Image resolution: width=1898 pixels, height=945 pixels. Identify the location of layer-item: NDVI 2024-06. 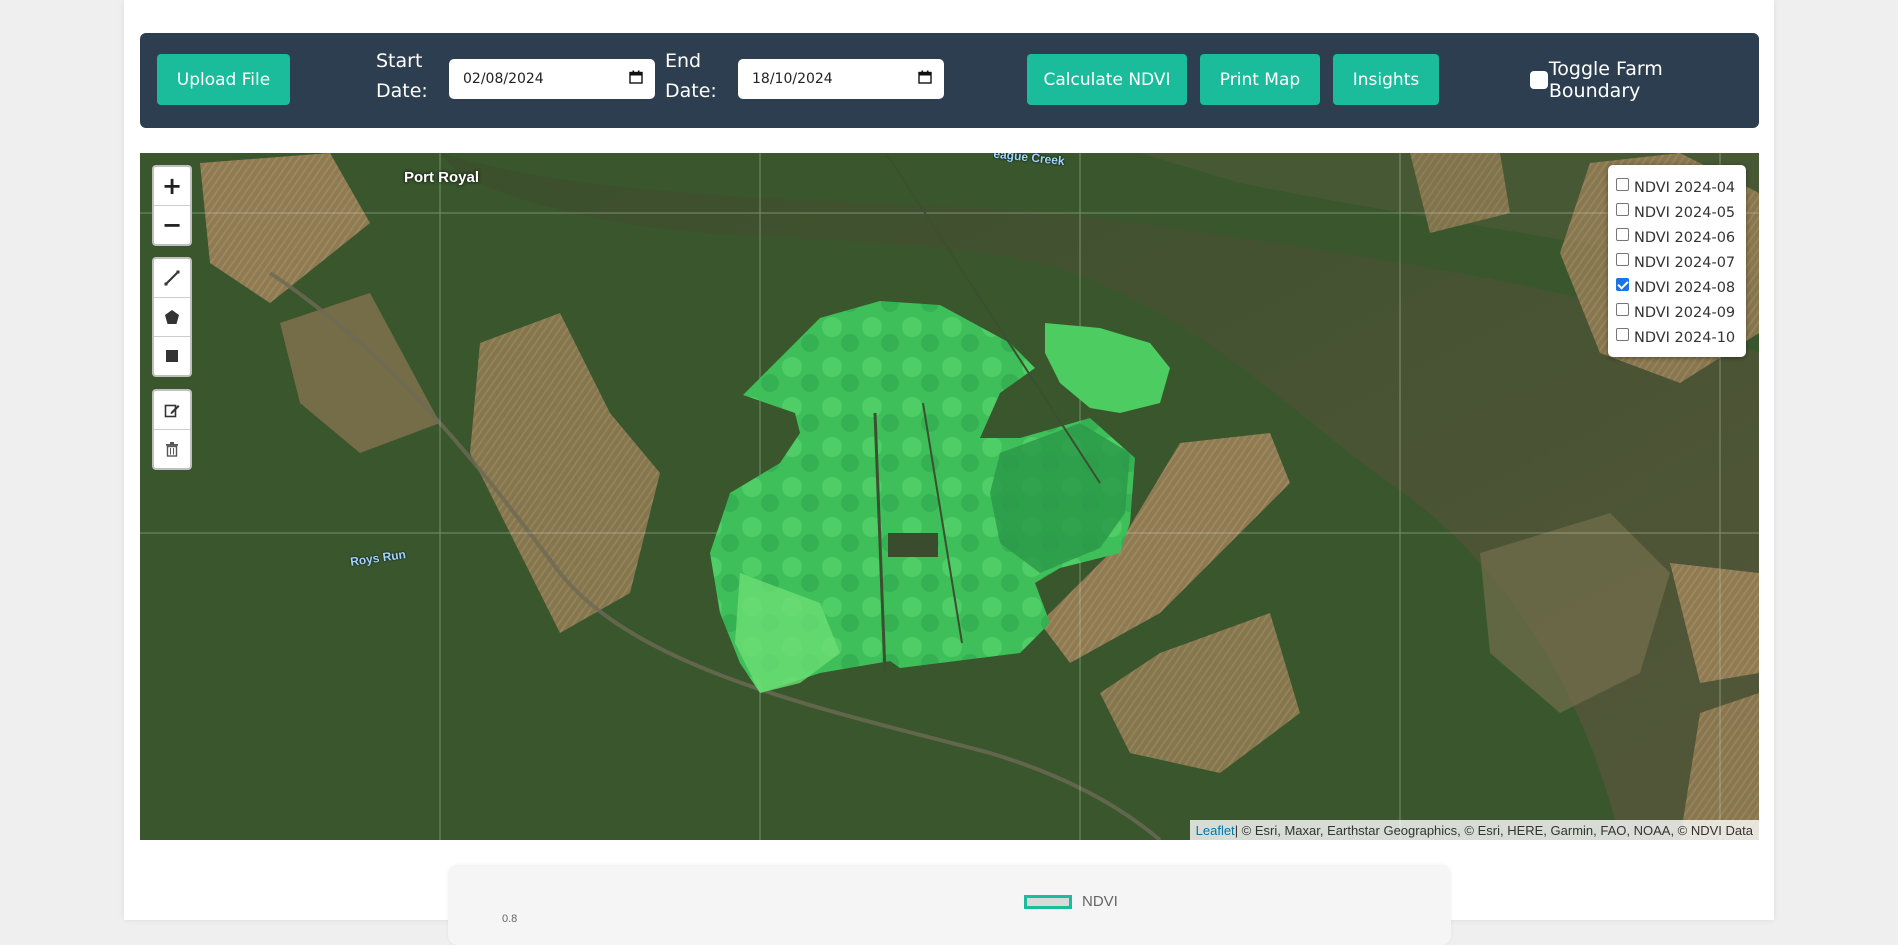
(1681, 237).